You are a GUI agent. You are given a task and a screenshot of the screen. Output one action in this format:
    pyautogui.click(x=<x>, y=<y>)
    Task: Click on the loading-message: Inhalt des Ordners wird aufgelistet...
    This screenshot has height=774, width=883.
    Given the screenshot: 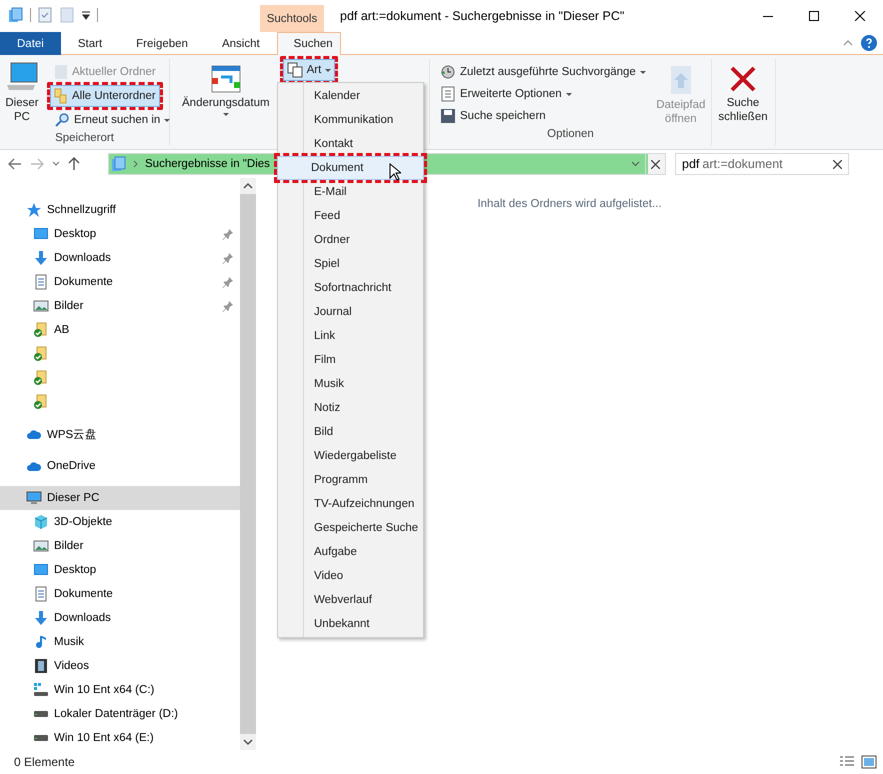 What is the action you would take?
    pyautogui.click(x=569, y=205)
    